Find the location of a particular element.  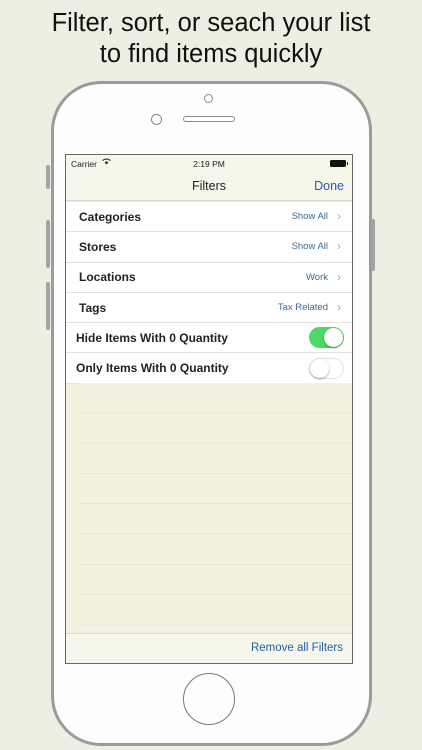

toolbar: Remove all Filters is located at coordinates (209, 648).